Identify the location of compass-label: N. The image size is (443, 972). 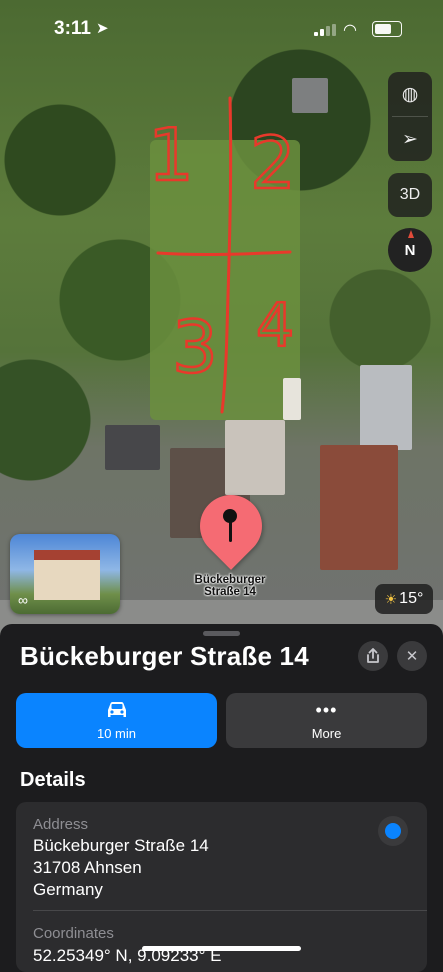
(410, 250).